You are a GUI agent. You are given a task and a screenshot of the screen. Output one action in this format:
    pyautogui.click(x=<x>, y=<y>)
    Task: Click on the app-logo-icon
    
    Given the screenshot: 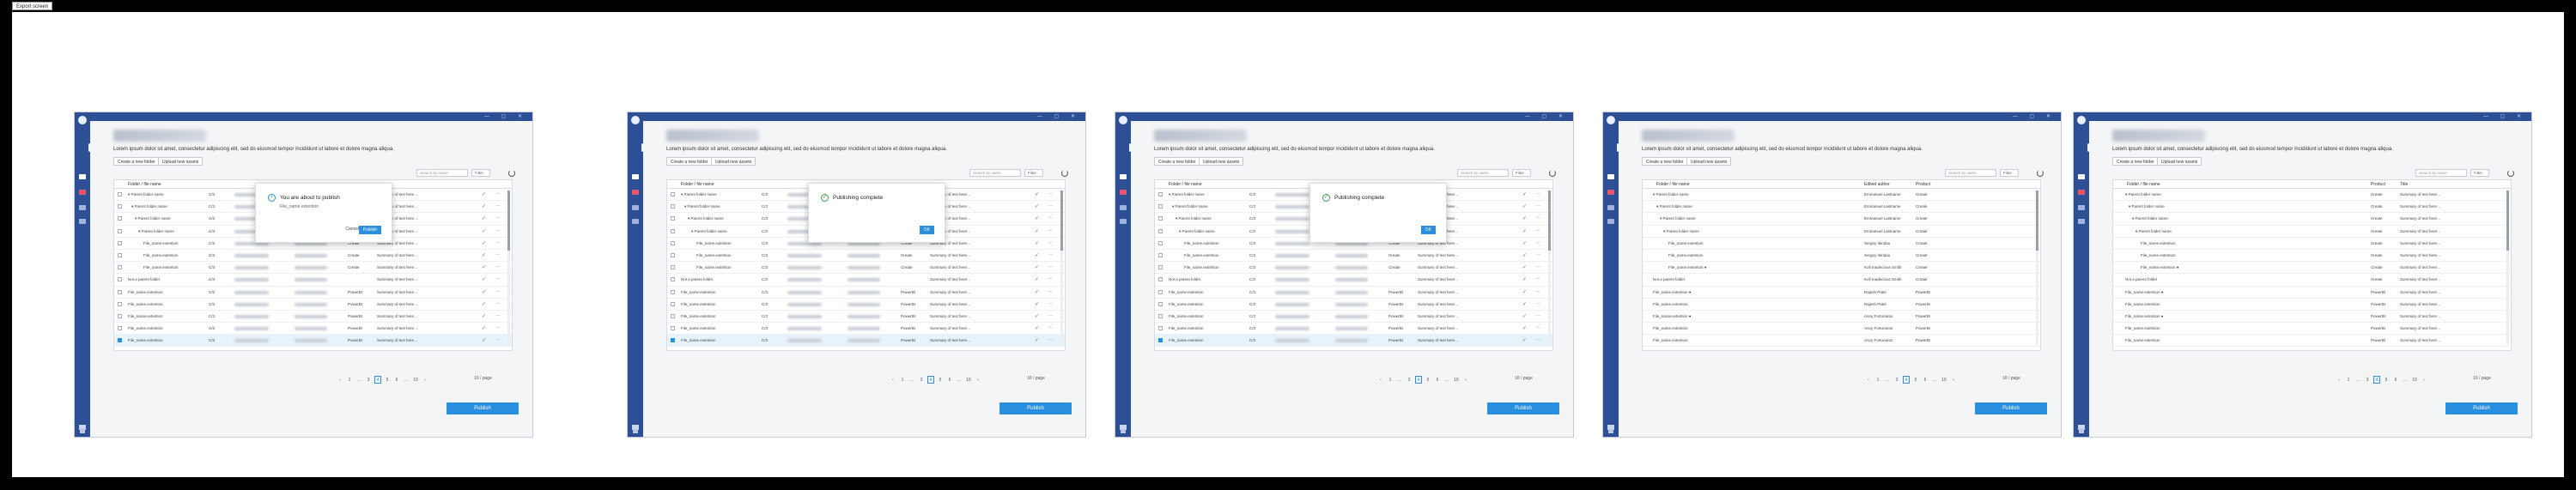 What is the action you would take?
    pyautogui.click(x=1611, y=120)
    